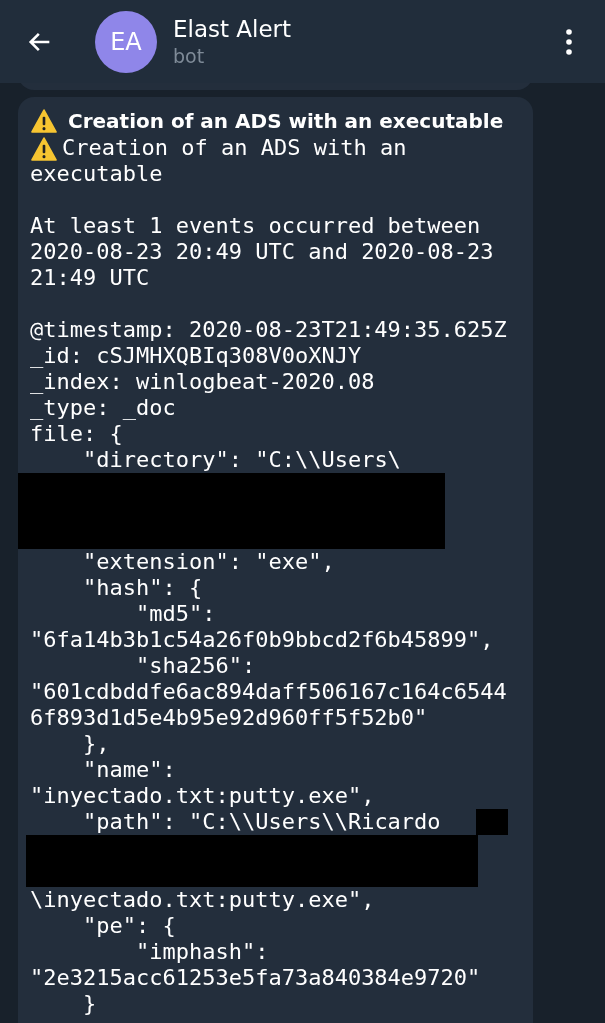 The height and width of the screenshot is (1023, 605). What do you see at coordinates (262, 640) in the screenshot?
I see `message-text: "6fa14b3b1c54a26f0b9bbcd2f6b45899",` at bounding box center [262, 640].